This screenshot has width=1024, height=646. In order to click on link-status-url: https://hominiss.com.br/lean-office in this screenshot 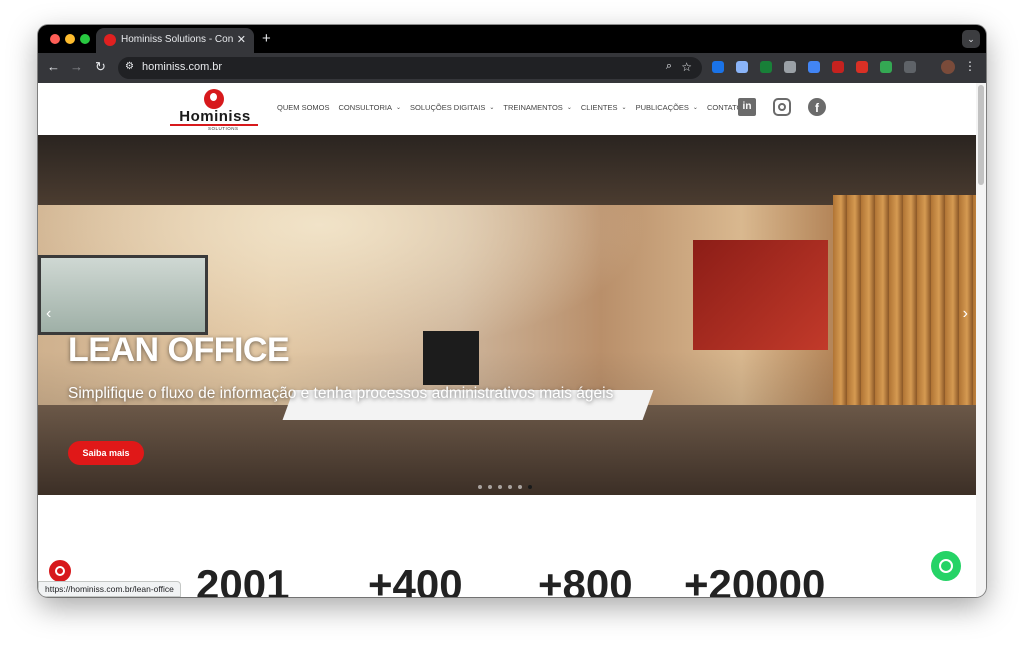, I will do `click(109, 589)`.